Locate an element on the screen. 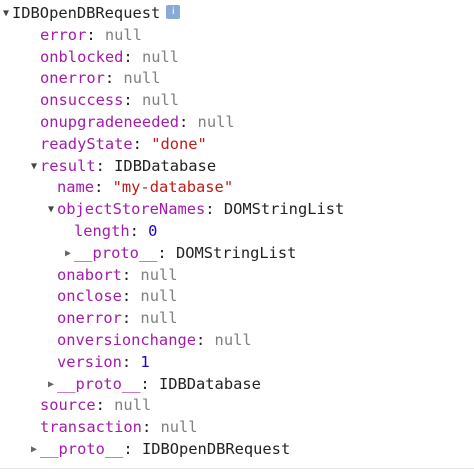 This screenshot has width=474, height=475. property-row: source: null is located at coordinates (96, 405).